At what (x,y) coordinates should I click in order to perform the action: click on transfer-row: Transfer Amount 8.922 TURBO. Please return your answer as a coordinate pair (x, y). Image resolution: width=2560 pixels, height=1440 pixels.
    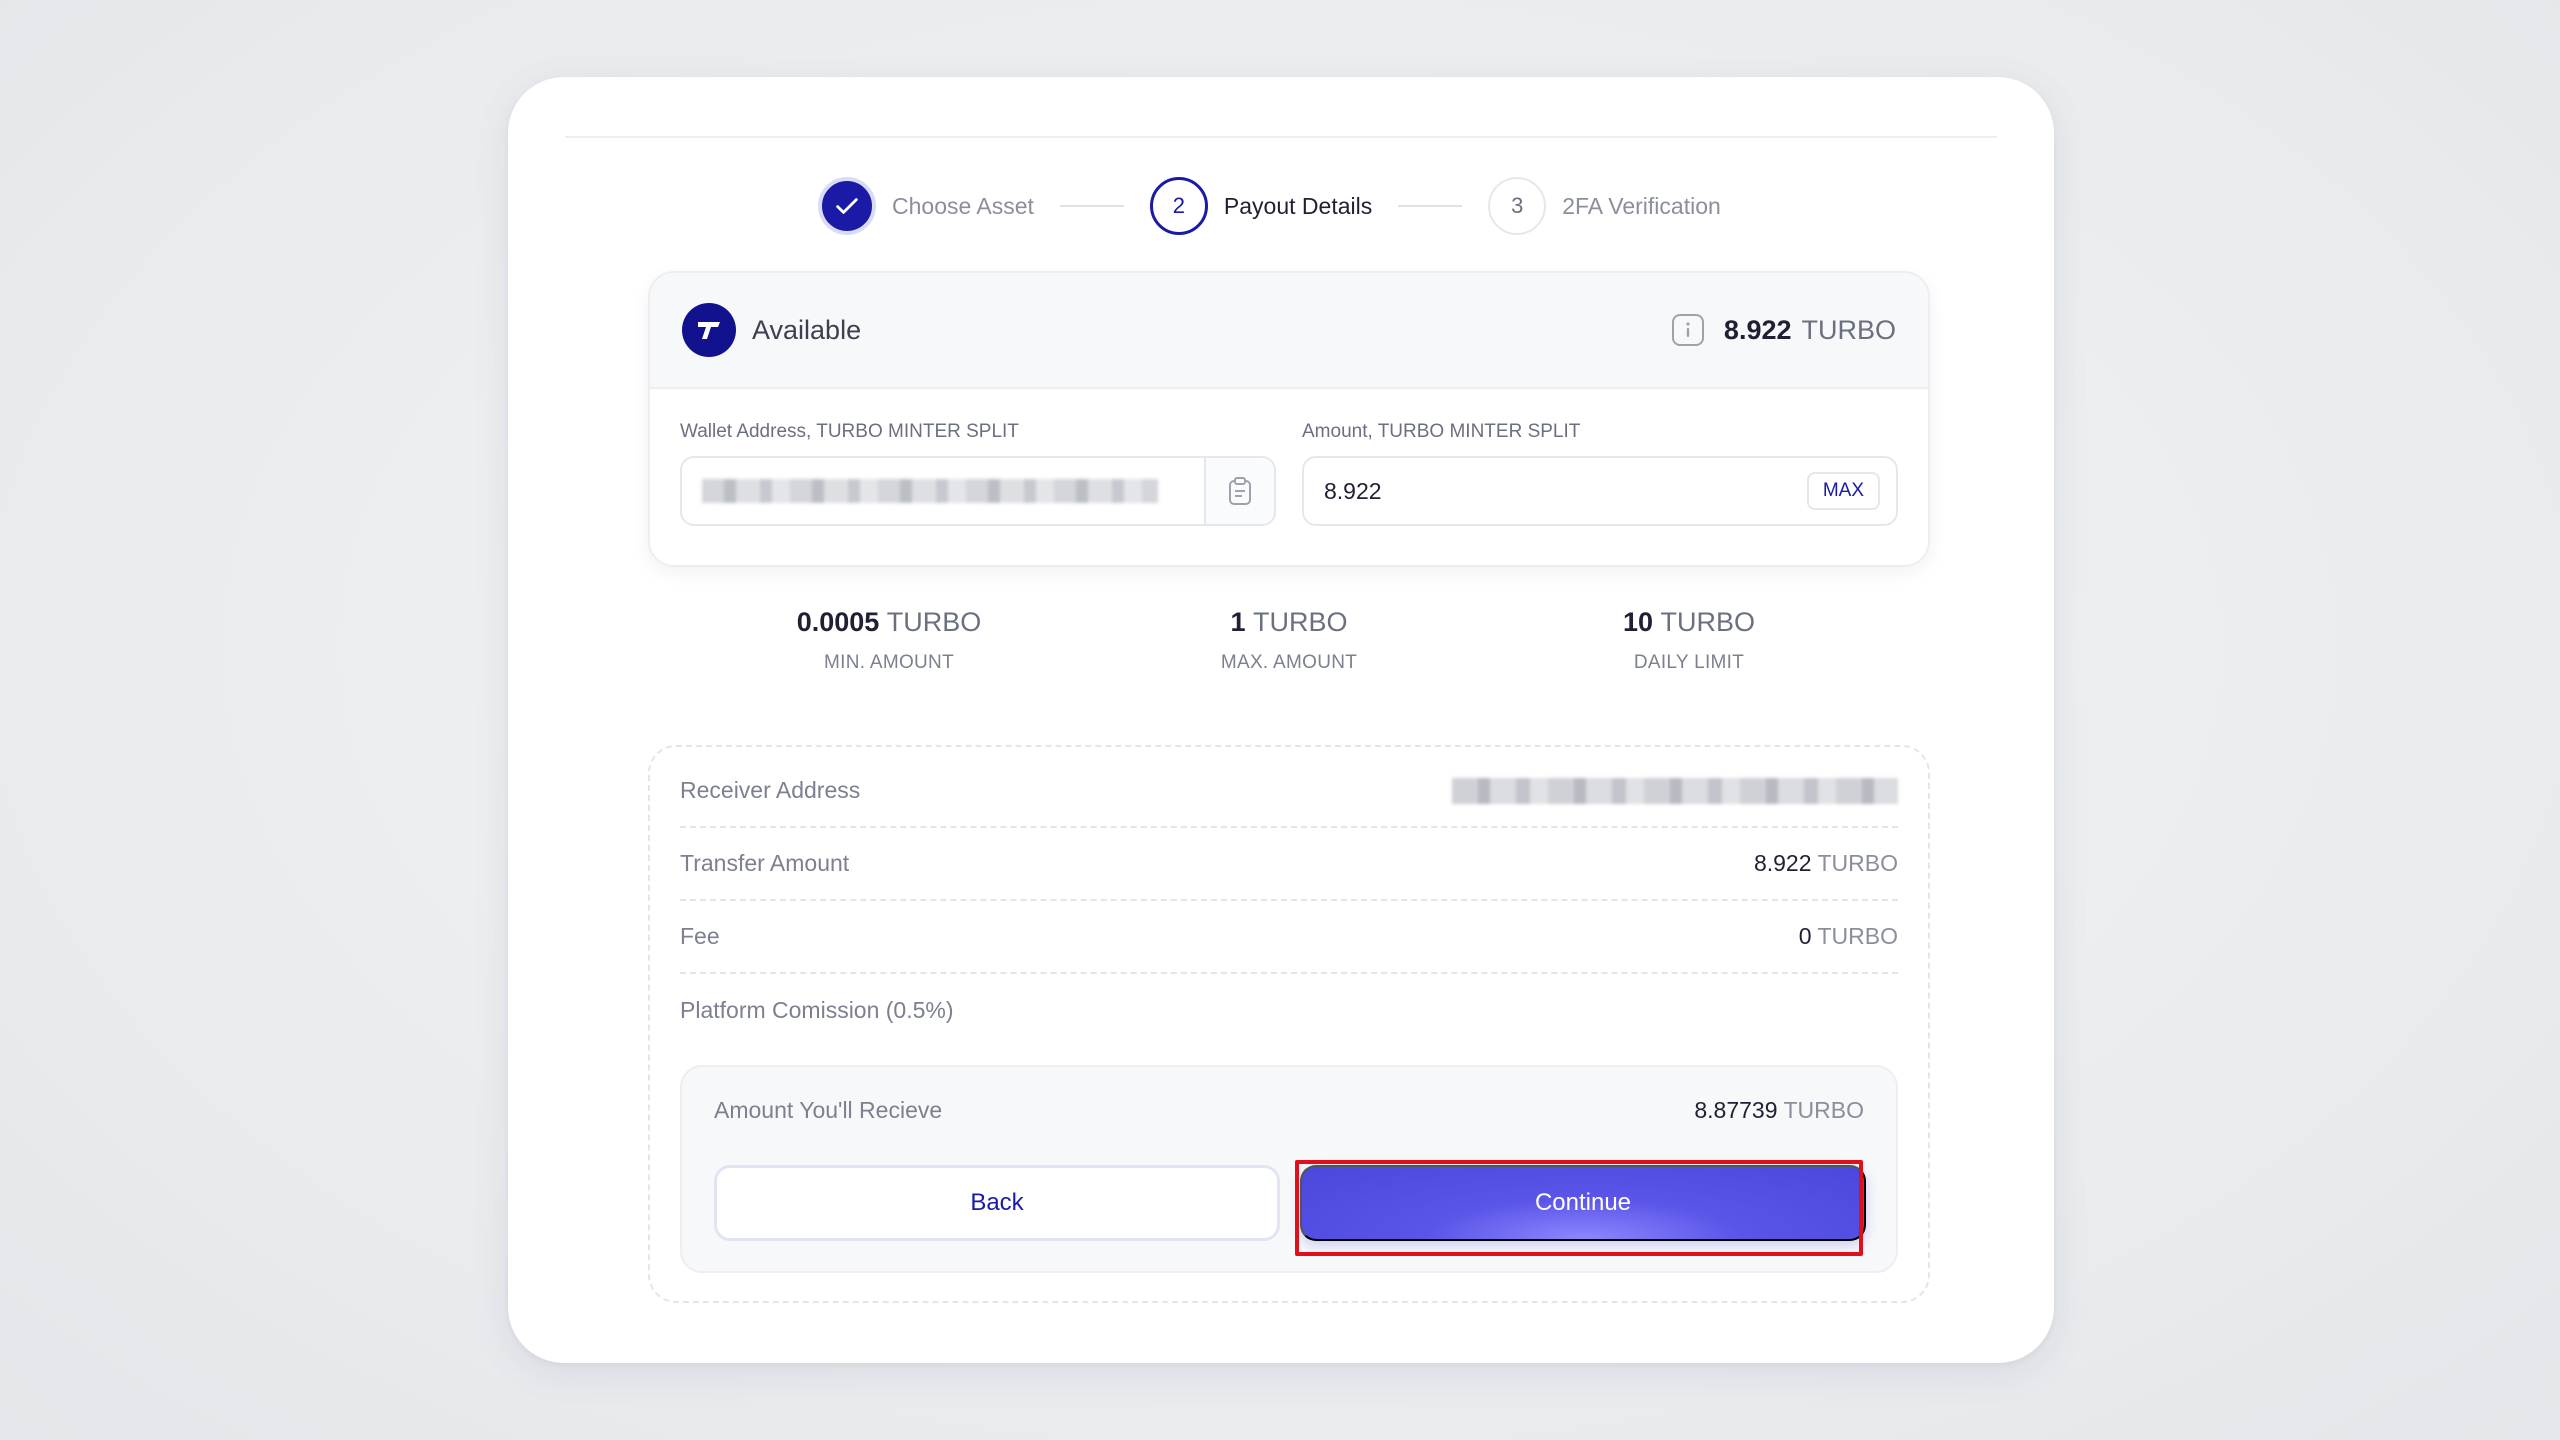
    Looking at the image, I should click on (1289, 864).